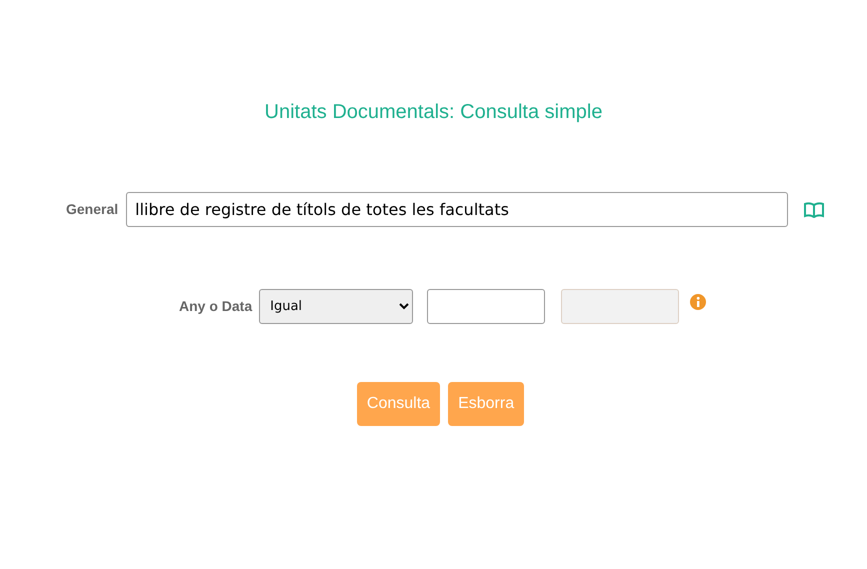  Describe the element at coordinates (814, 210) in the screenshot. I see `book-icon` at that location.